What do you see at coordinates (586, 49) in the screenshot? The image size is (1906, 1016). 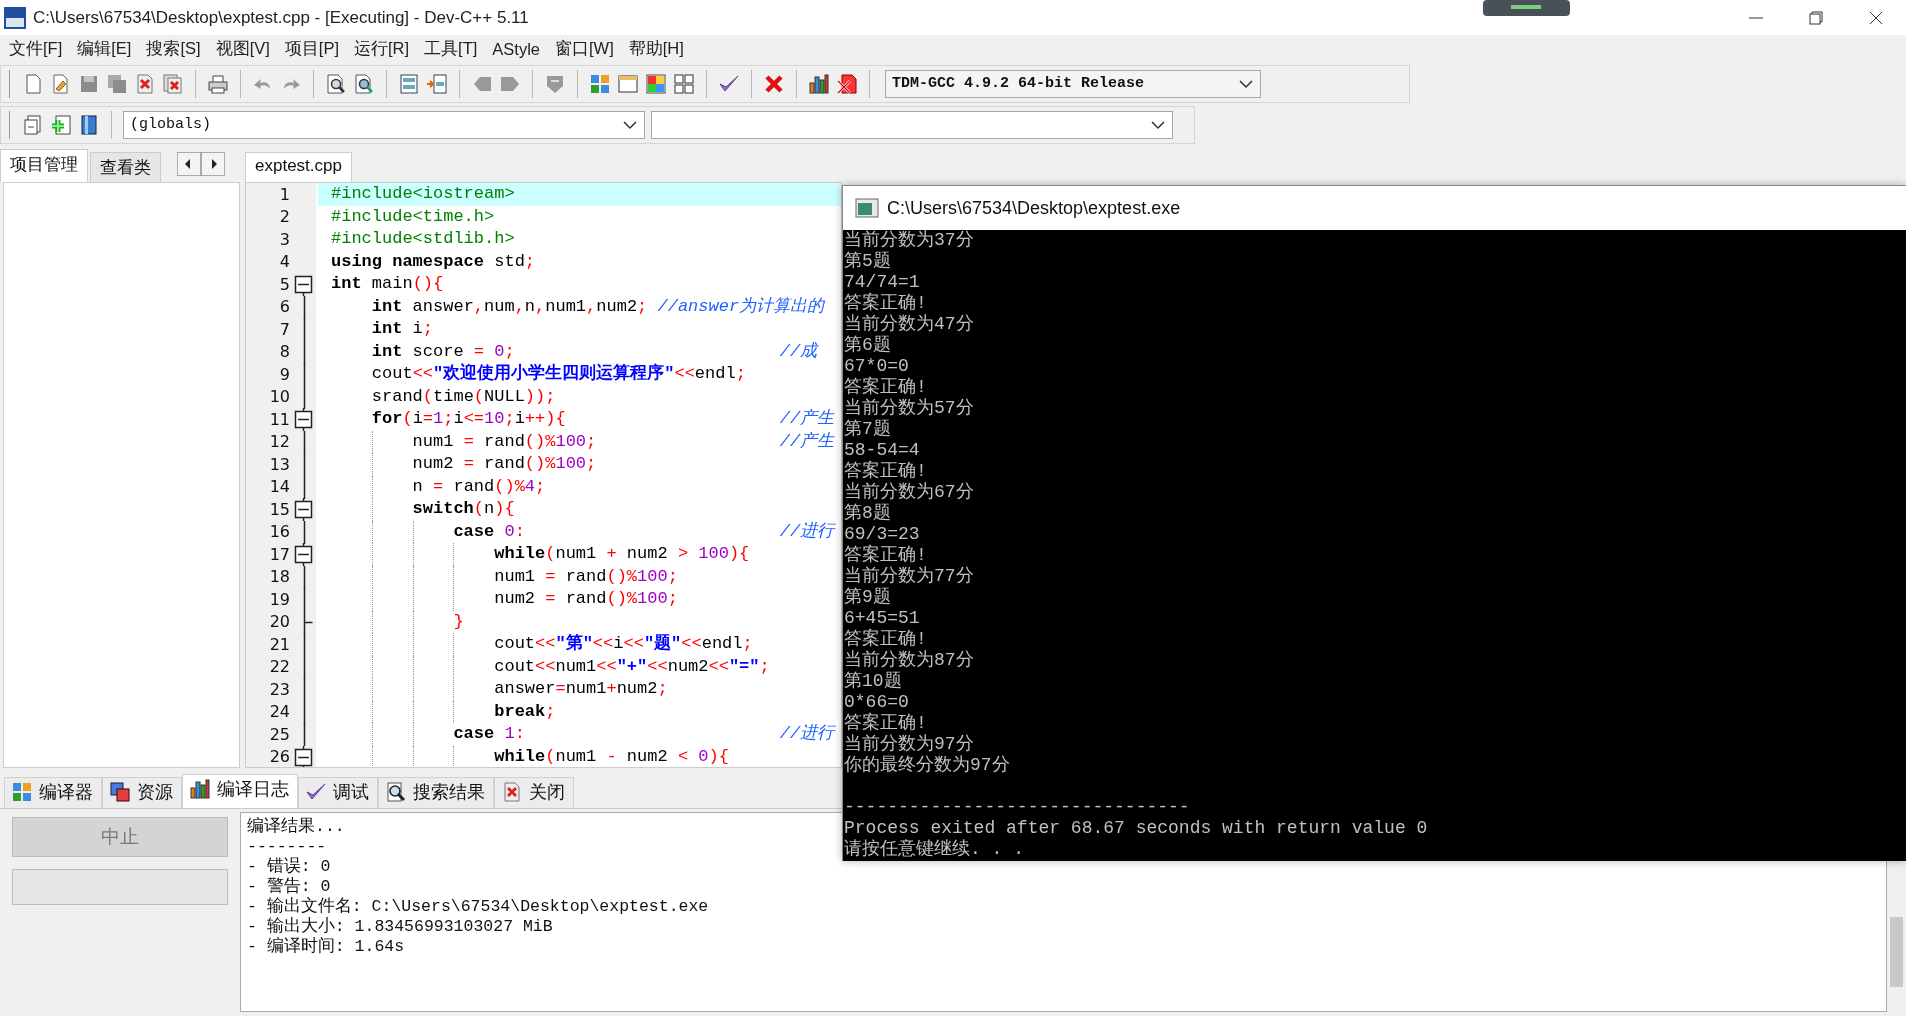 I see `menu-item: 窗口[W]` at bounding box center [586, 49].